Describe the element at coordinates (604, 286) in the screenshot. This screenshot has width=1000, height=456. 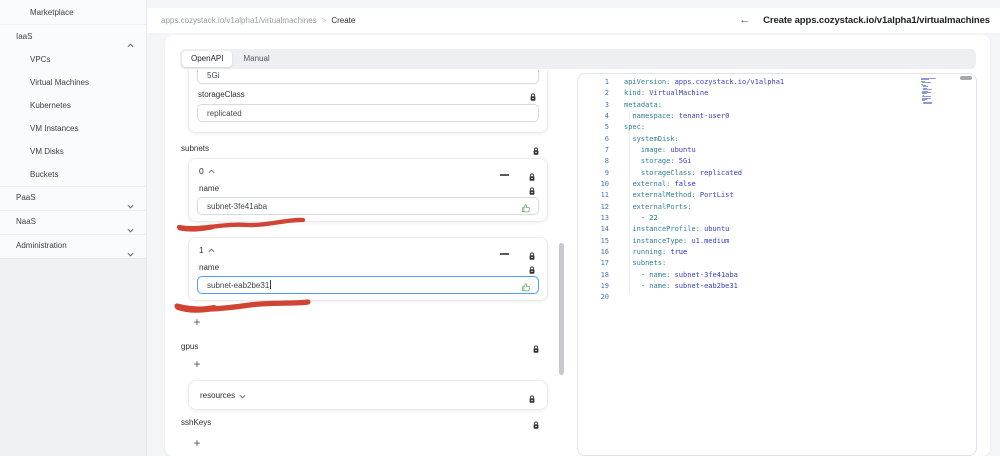
I see `line-number: 19` at that location.